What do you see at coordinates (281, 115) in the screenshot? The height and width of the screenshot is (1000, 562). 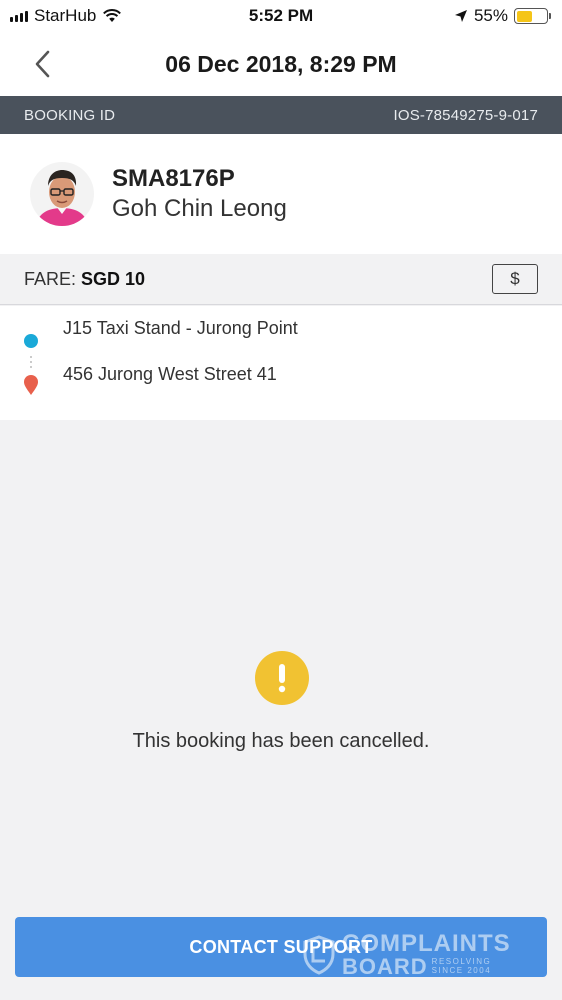 I see `booking-id-bar: BOOKING ID IOS-78549275-9-017` at bounding box center [281, 115].